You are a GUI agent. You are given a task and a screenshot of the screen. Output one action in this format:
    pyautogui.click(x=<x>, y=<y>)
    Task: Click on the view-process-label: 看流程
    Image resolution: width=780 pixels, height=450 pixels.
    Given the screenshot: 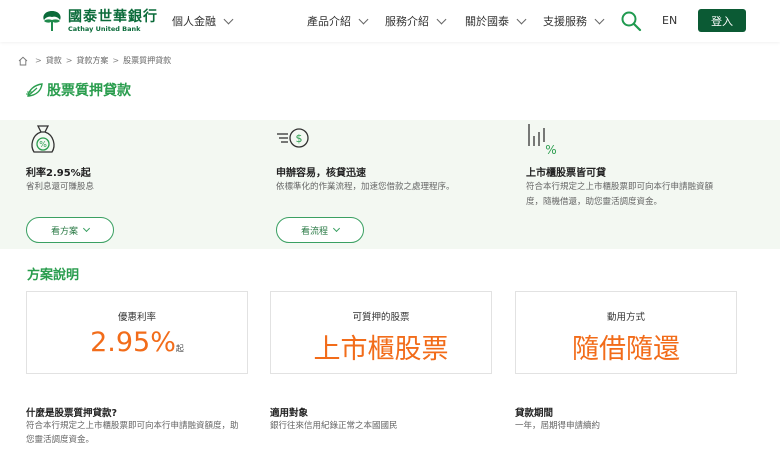 What is the action you would take?
    pyautogui.click(x=314, y=231)
    